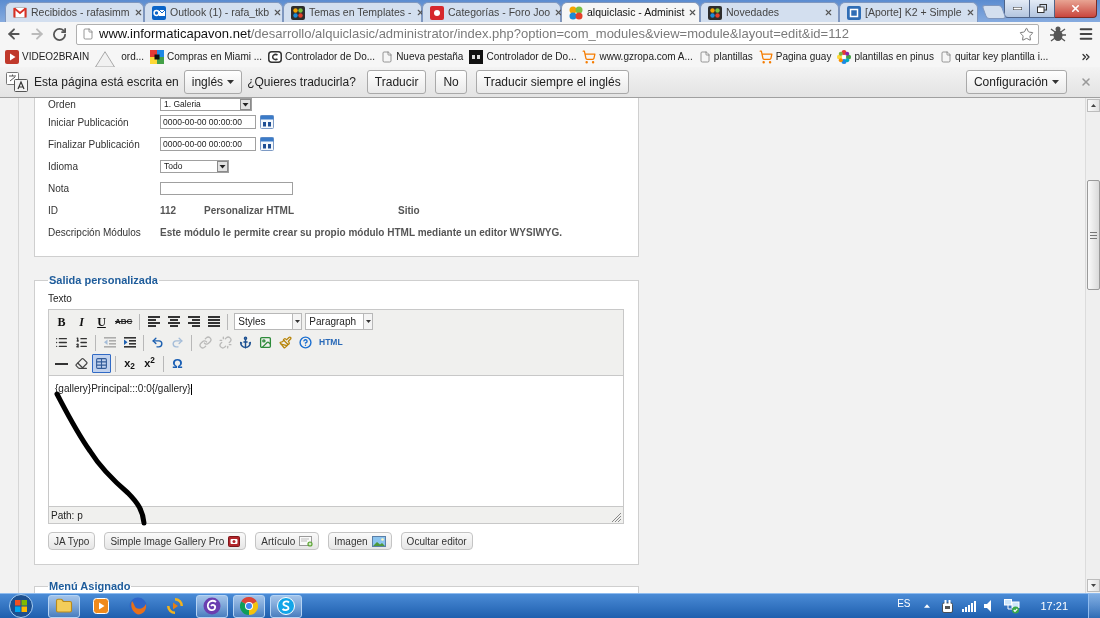 This screenshot has height=618, width=1100. I want to click on language-dropdown: inglés, so click(213, 82).